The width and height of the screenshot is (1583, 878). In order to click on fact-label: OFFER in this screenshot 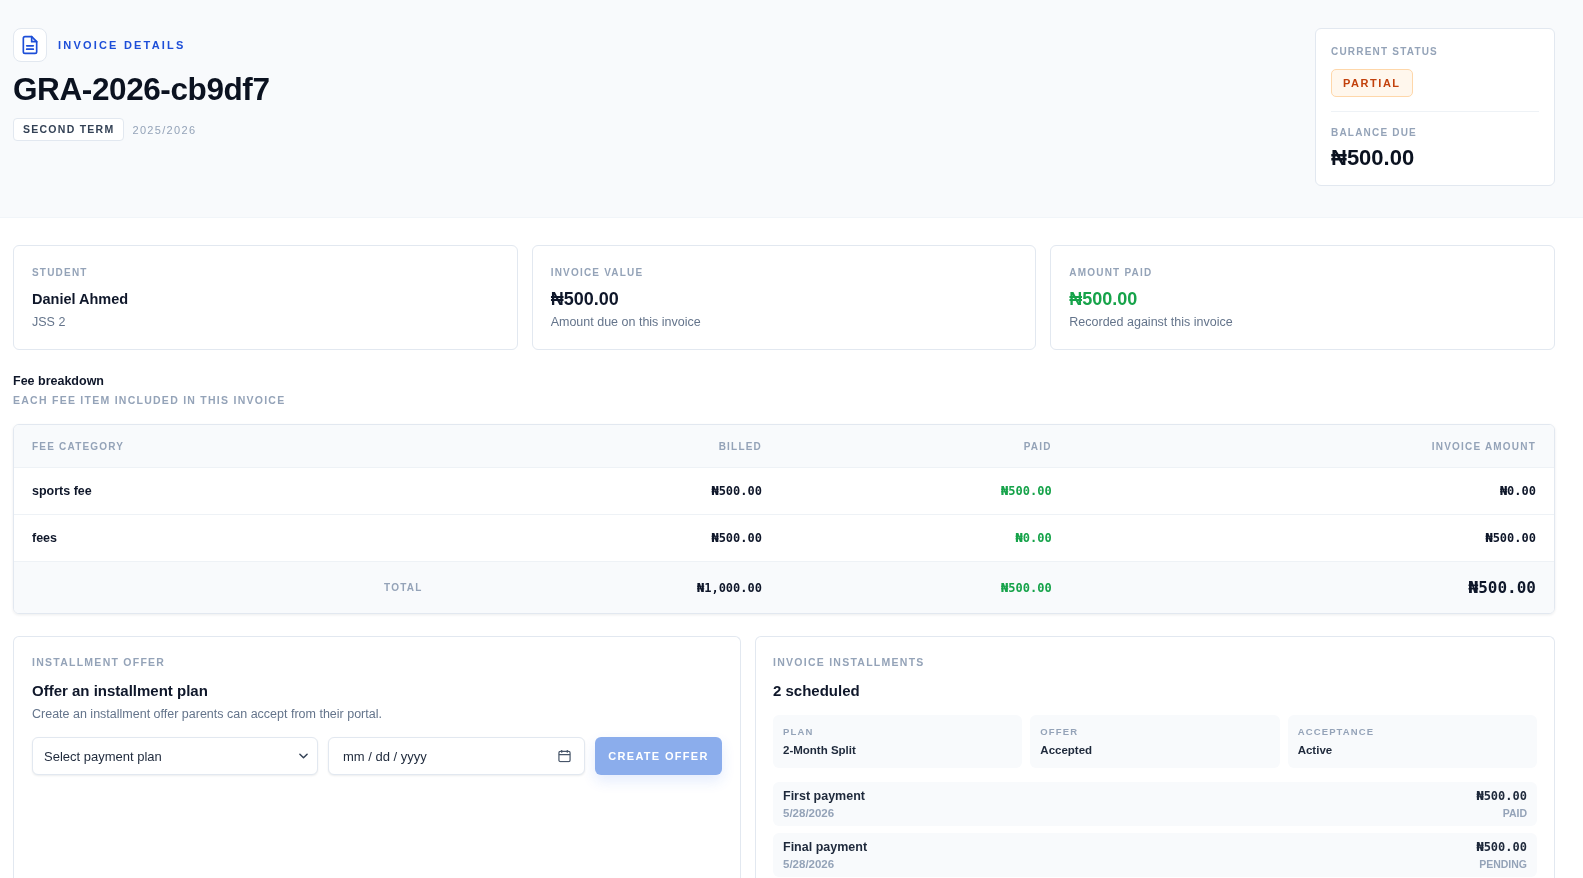, I will do `click(1059, 732)`.